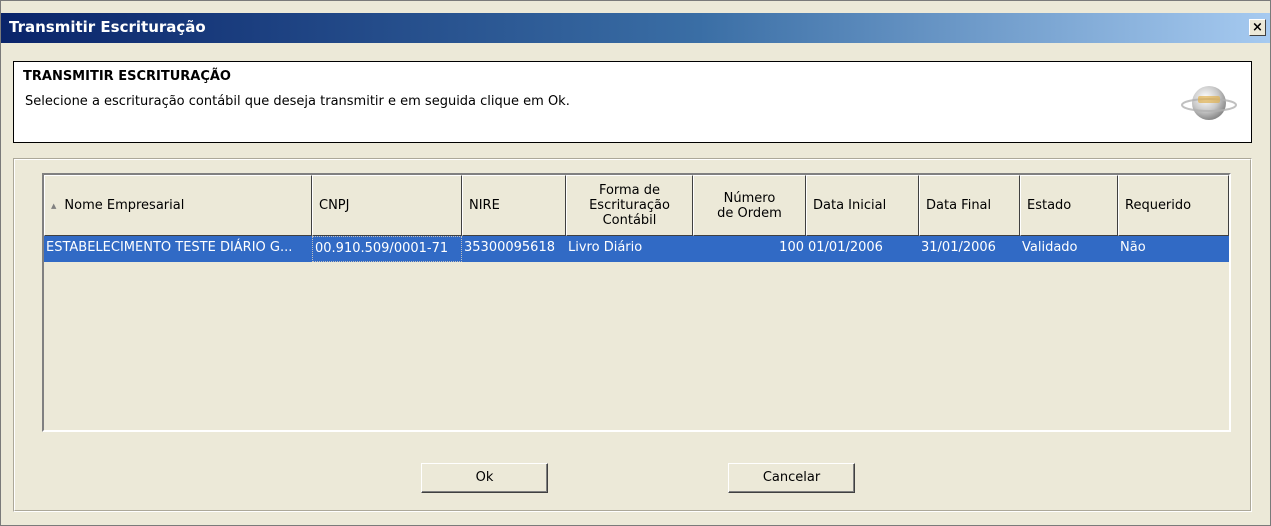 Image resolution: width=1271 pixels, height=526 pixels. I want to click on column-header-nome: ▲ Nome Empresarial, so click(178, 205).